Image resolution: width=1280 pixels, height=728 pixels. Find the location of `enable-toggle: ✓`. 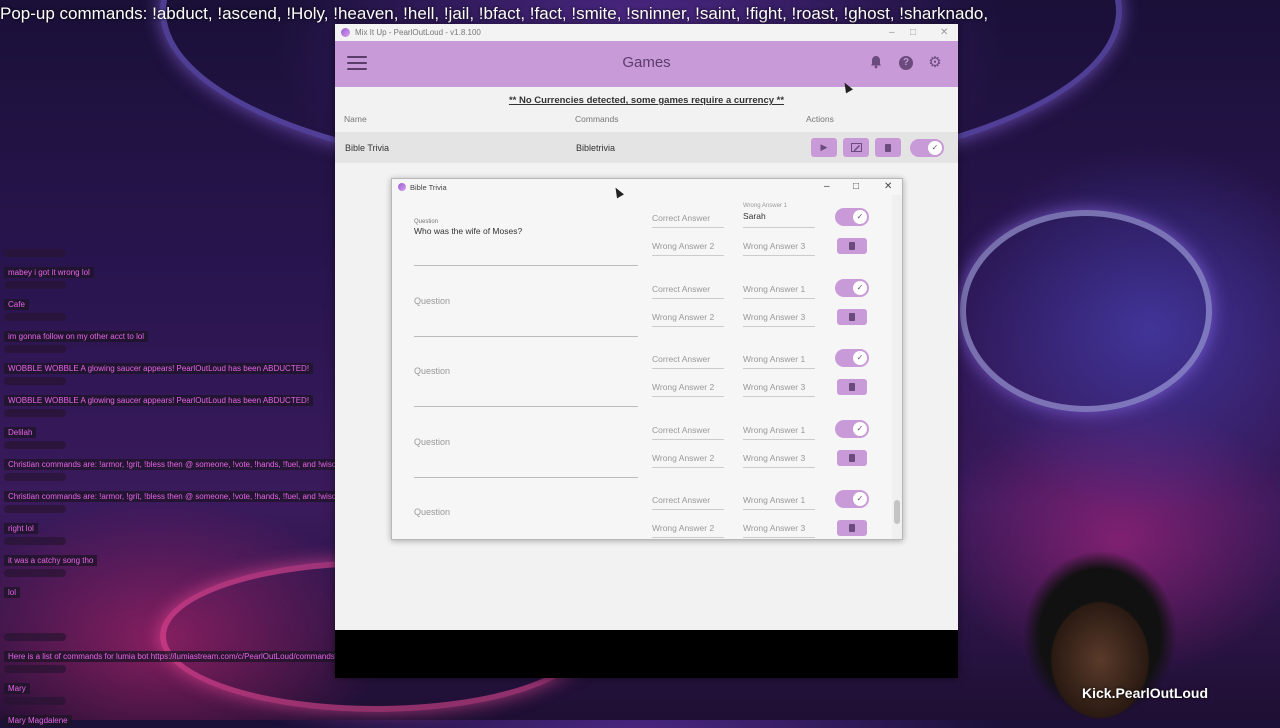

enable-toggle: ✓ is located at coordinates (927, 148).